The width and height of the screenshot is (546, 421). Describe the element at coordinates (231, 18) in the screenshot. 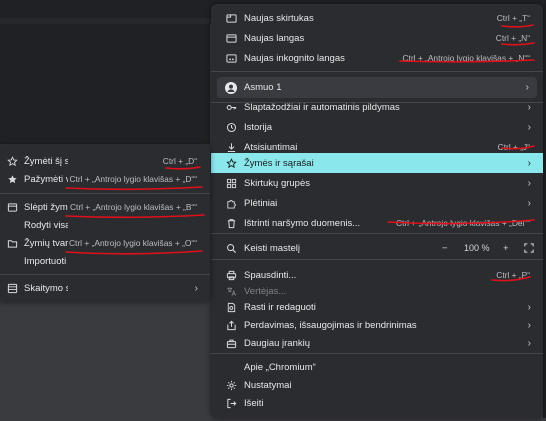

I see `new-tab-icon` at that location.